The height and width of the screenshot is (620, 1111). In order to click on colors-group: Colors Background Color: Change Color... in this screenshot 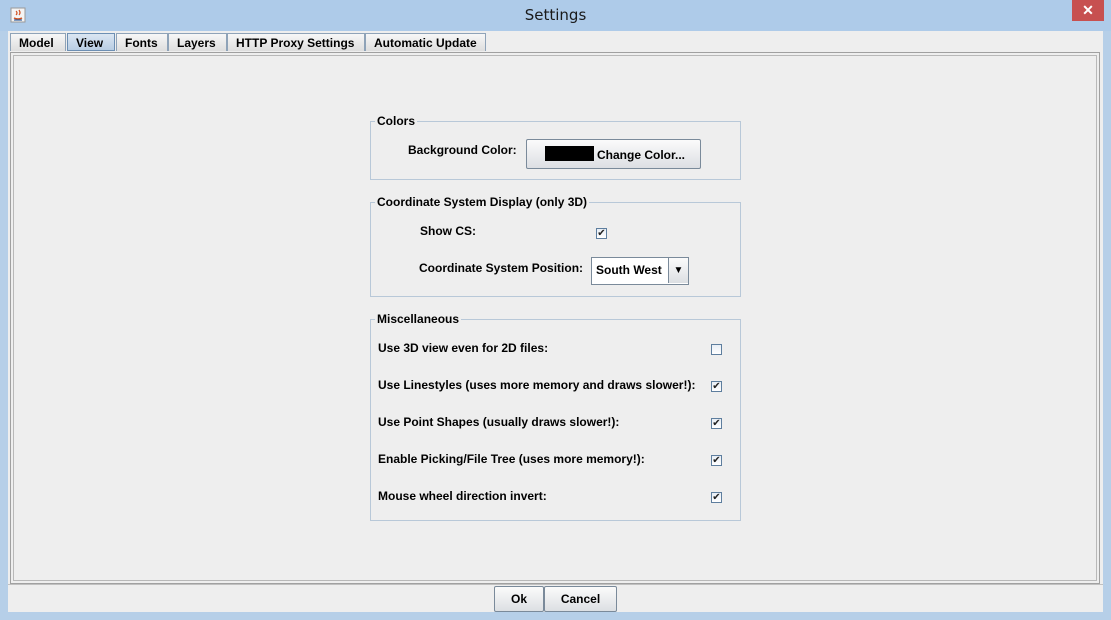, I will do `click(555, 147)`.